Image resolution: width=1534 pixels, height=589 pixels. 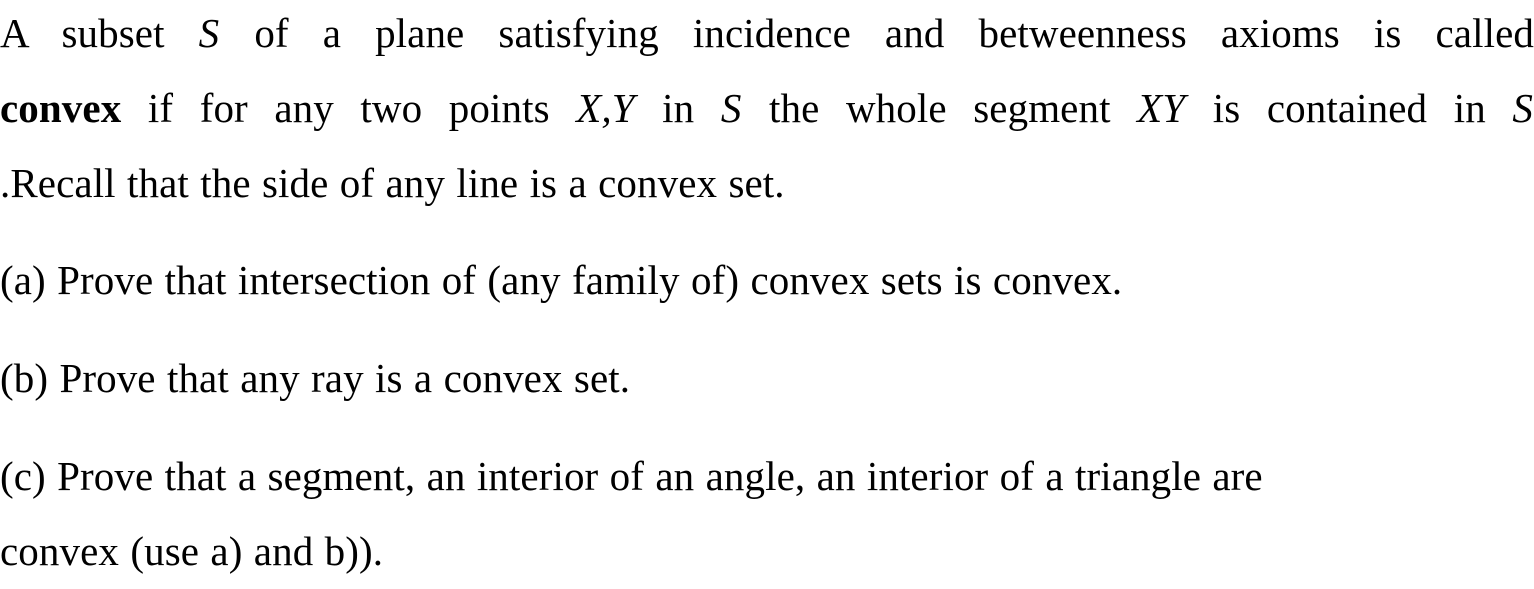 I want to click on math-symbol-XY-points: X,Y, so click(x=605, y=108).